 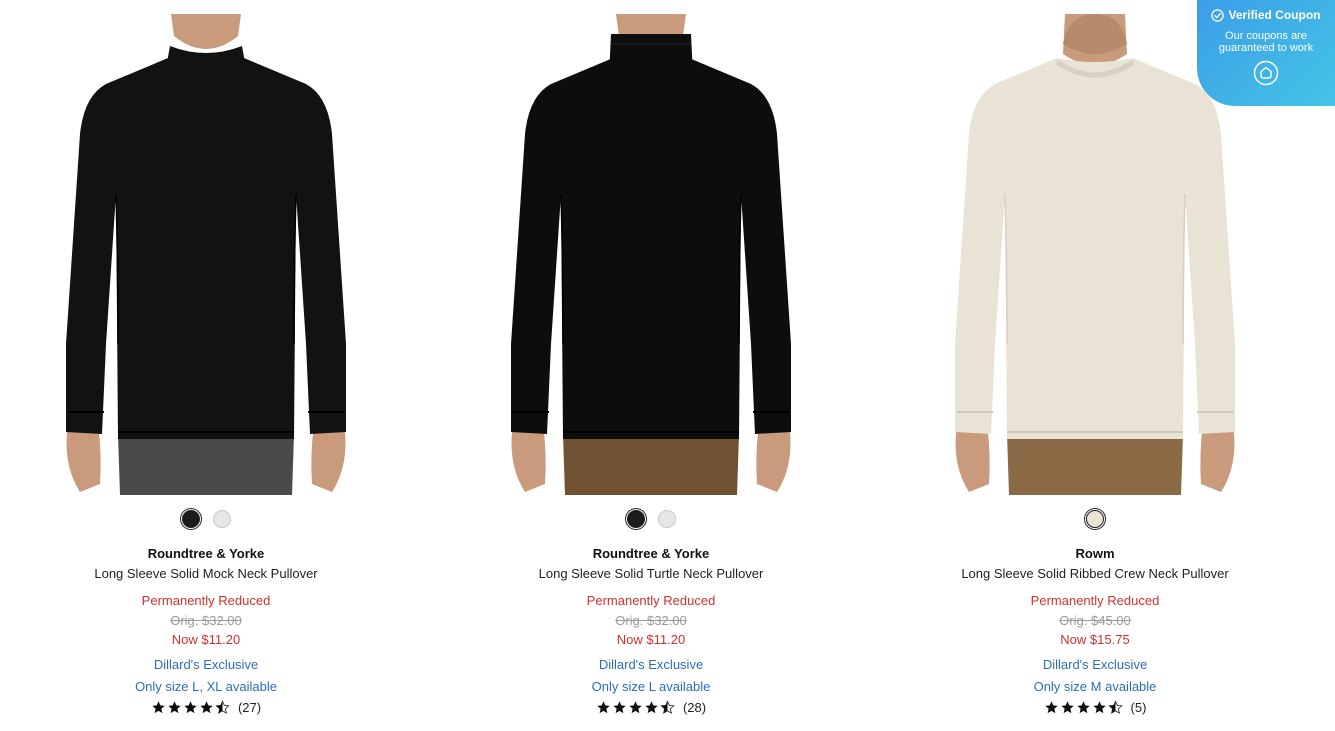 I want to click on availability-text: Only size M available, so click(x=1095, y=686).